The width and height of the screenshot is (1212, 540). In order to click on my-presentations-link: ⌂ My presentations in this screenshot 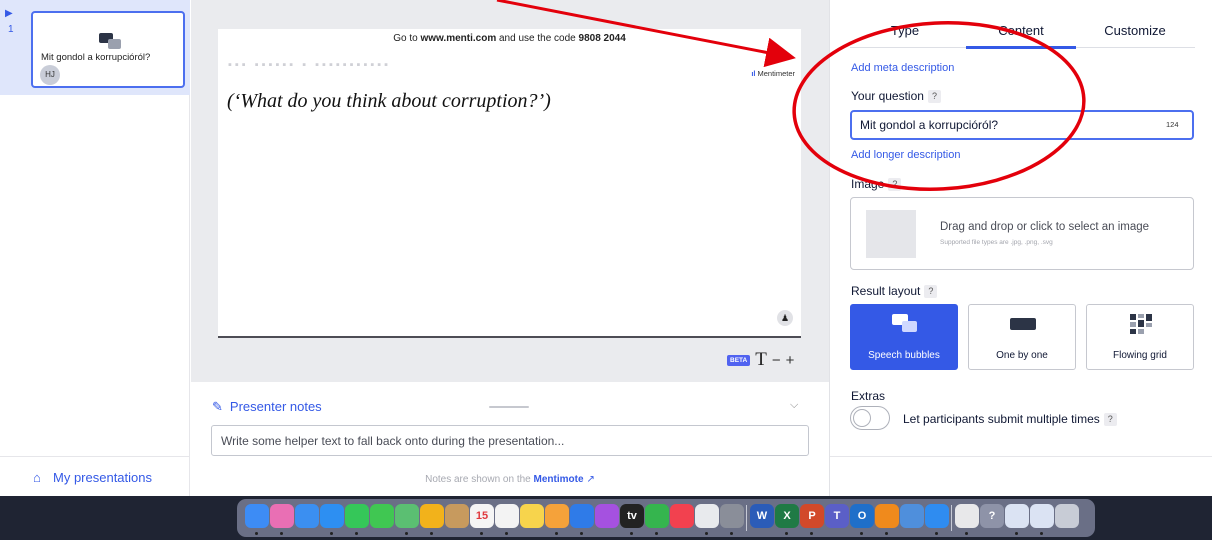, I will do `click(92, 477)`.